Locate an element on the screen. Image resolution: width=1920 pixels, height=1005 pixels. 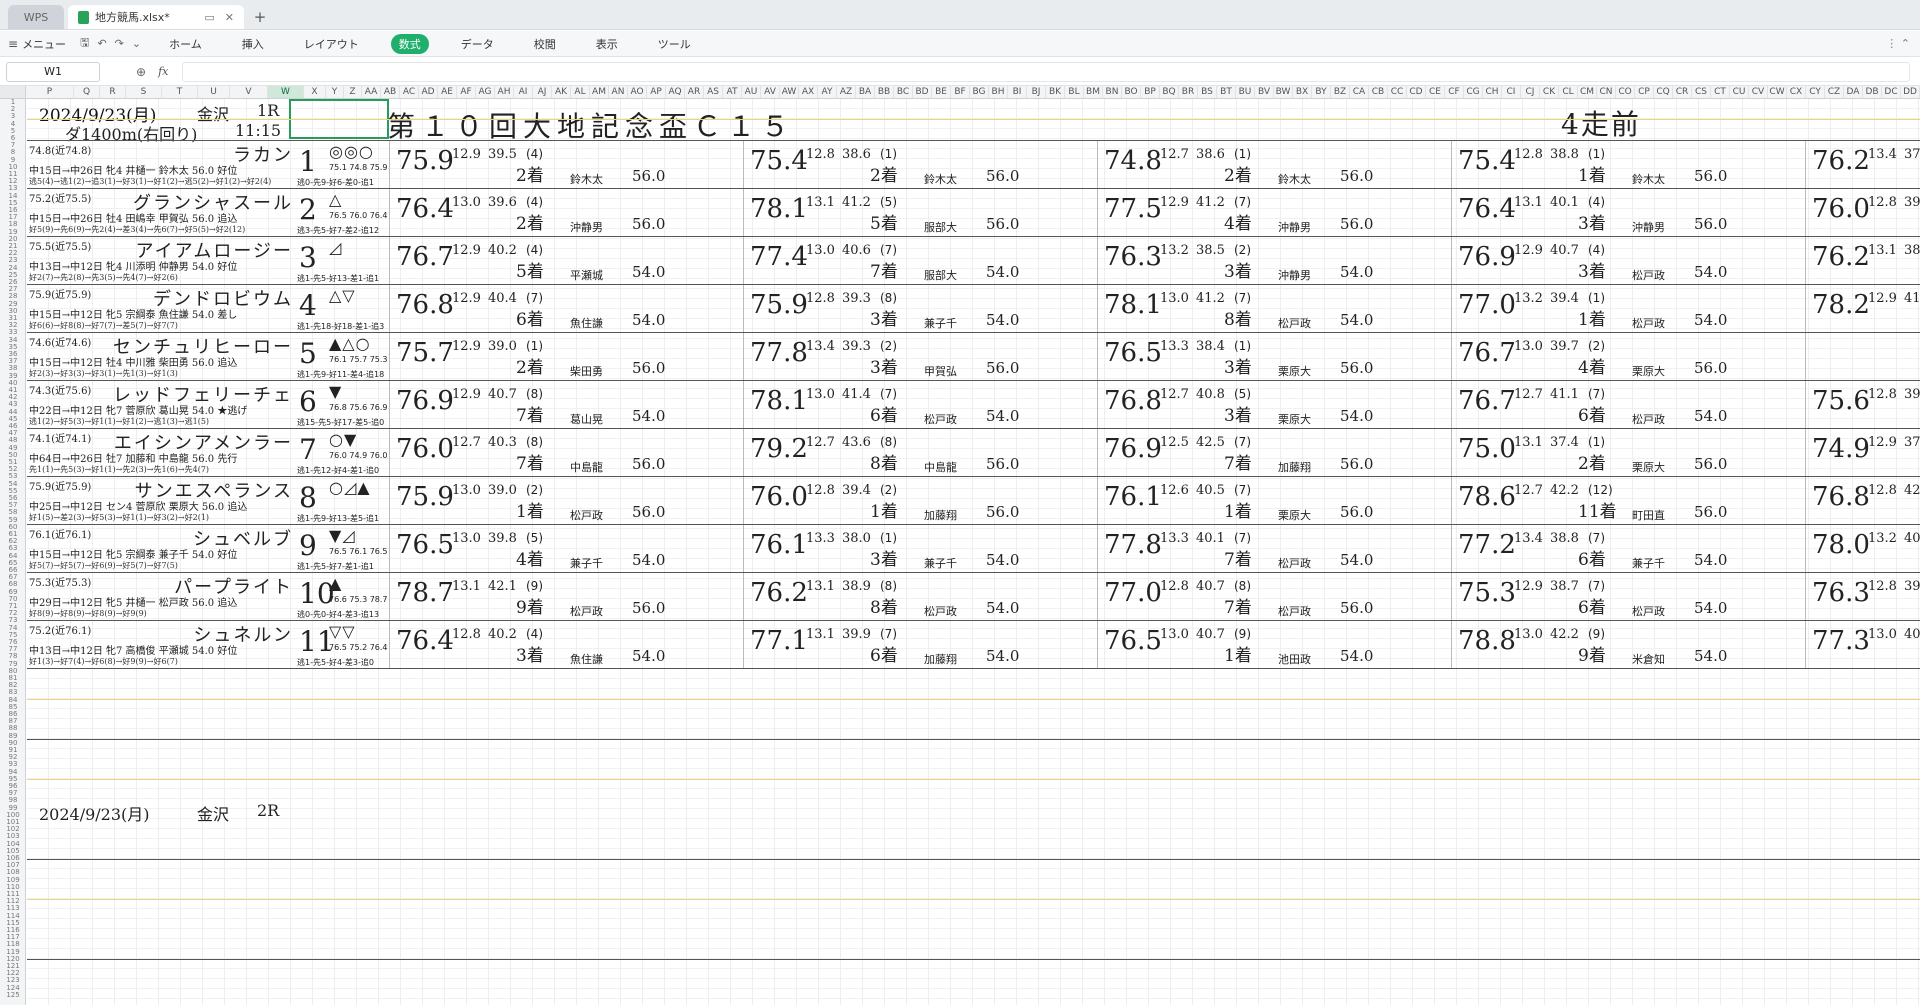
row-number: 73 is located at coordinates (12, 620).